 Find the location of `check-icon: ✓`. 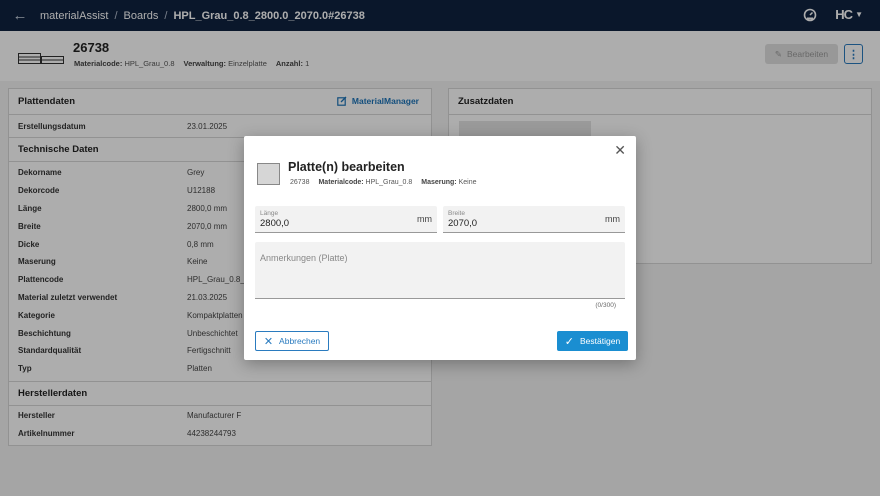

check-icon: ✓ is located at coordinates (569, 341).